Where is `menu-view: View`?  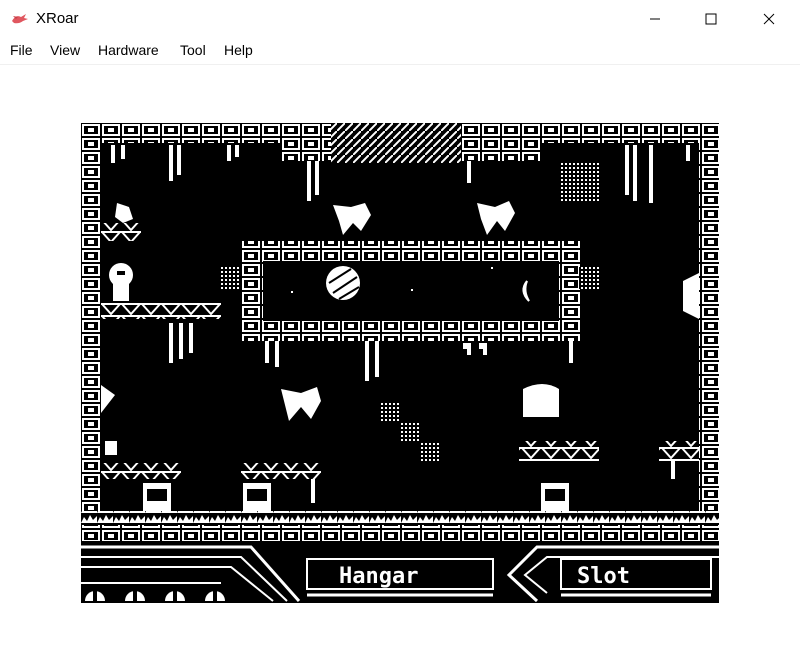 menu-view: View is located at coordinates (65, 50).